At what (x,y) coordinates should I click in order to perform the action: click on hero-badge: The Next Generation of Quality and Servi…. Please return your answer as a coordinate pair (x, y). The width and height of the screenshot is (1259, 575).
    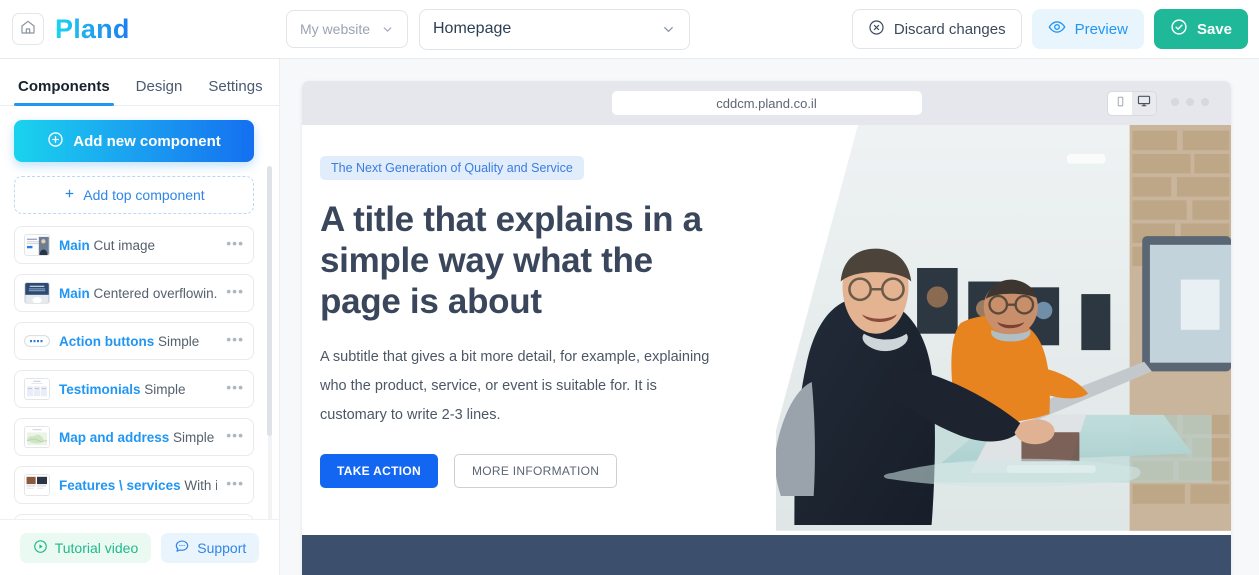
    Looking at the image, I should click on (452, 168).